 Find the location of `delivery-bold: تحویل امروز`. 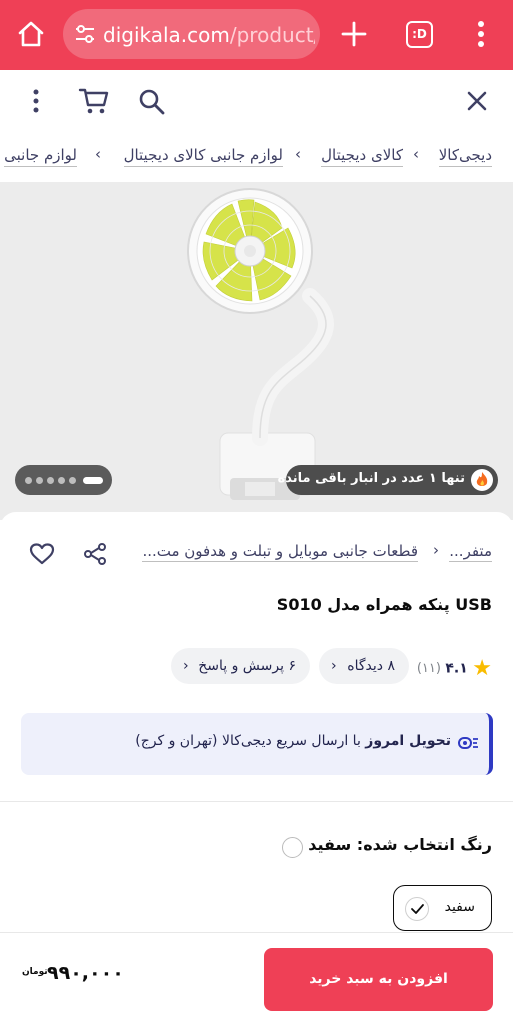

delivery-bold: تحویل امروز is located at coordinates (408, 741).